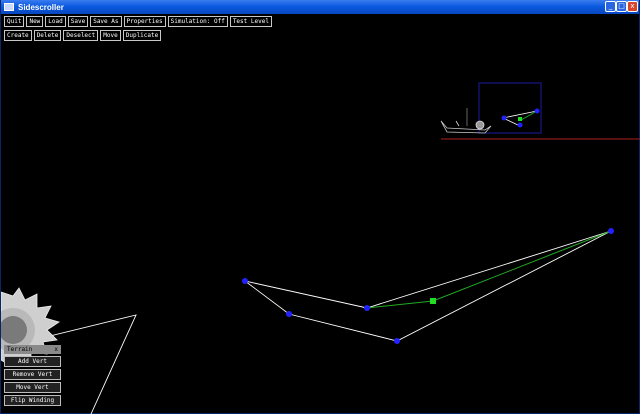 The image size is (640, 414). What do you see at coordinates (106, 21) in the screenshot?
I see `save-as-button: Save As` at bounding box center [106, 21].